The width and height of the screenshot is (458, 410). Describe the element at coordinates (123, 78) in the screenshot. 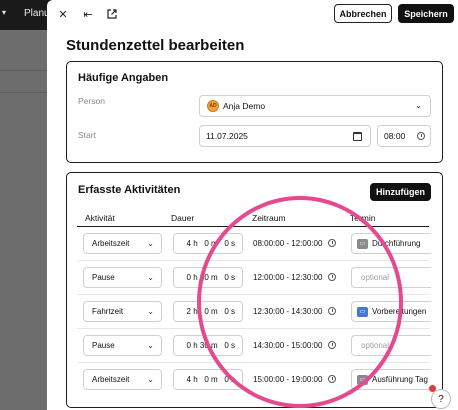

I see `card-title: Häufige Angaben` at that location.